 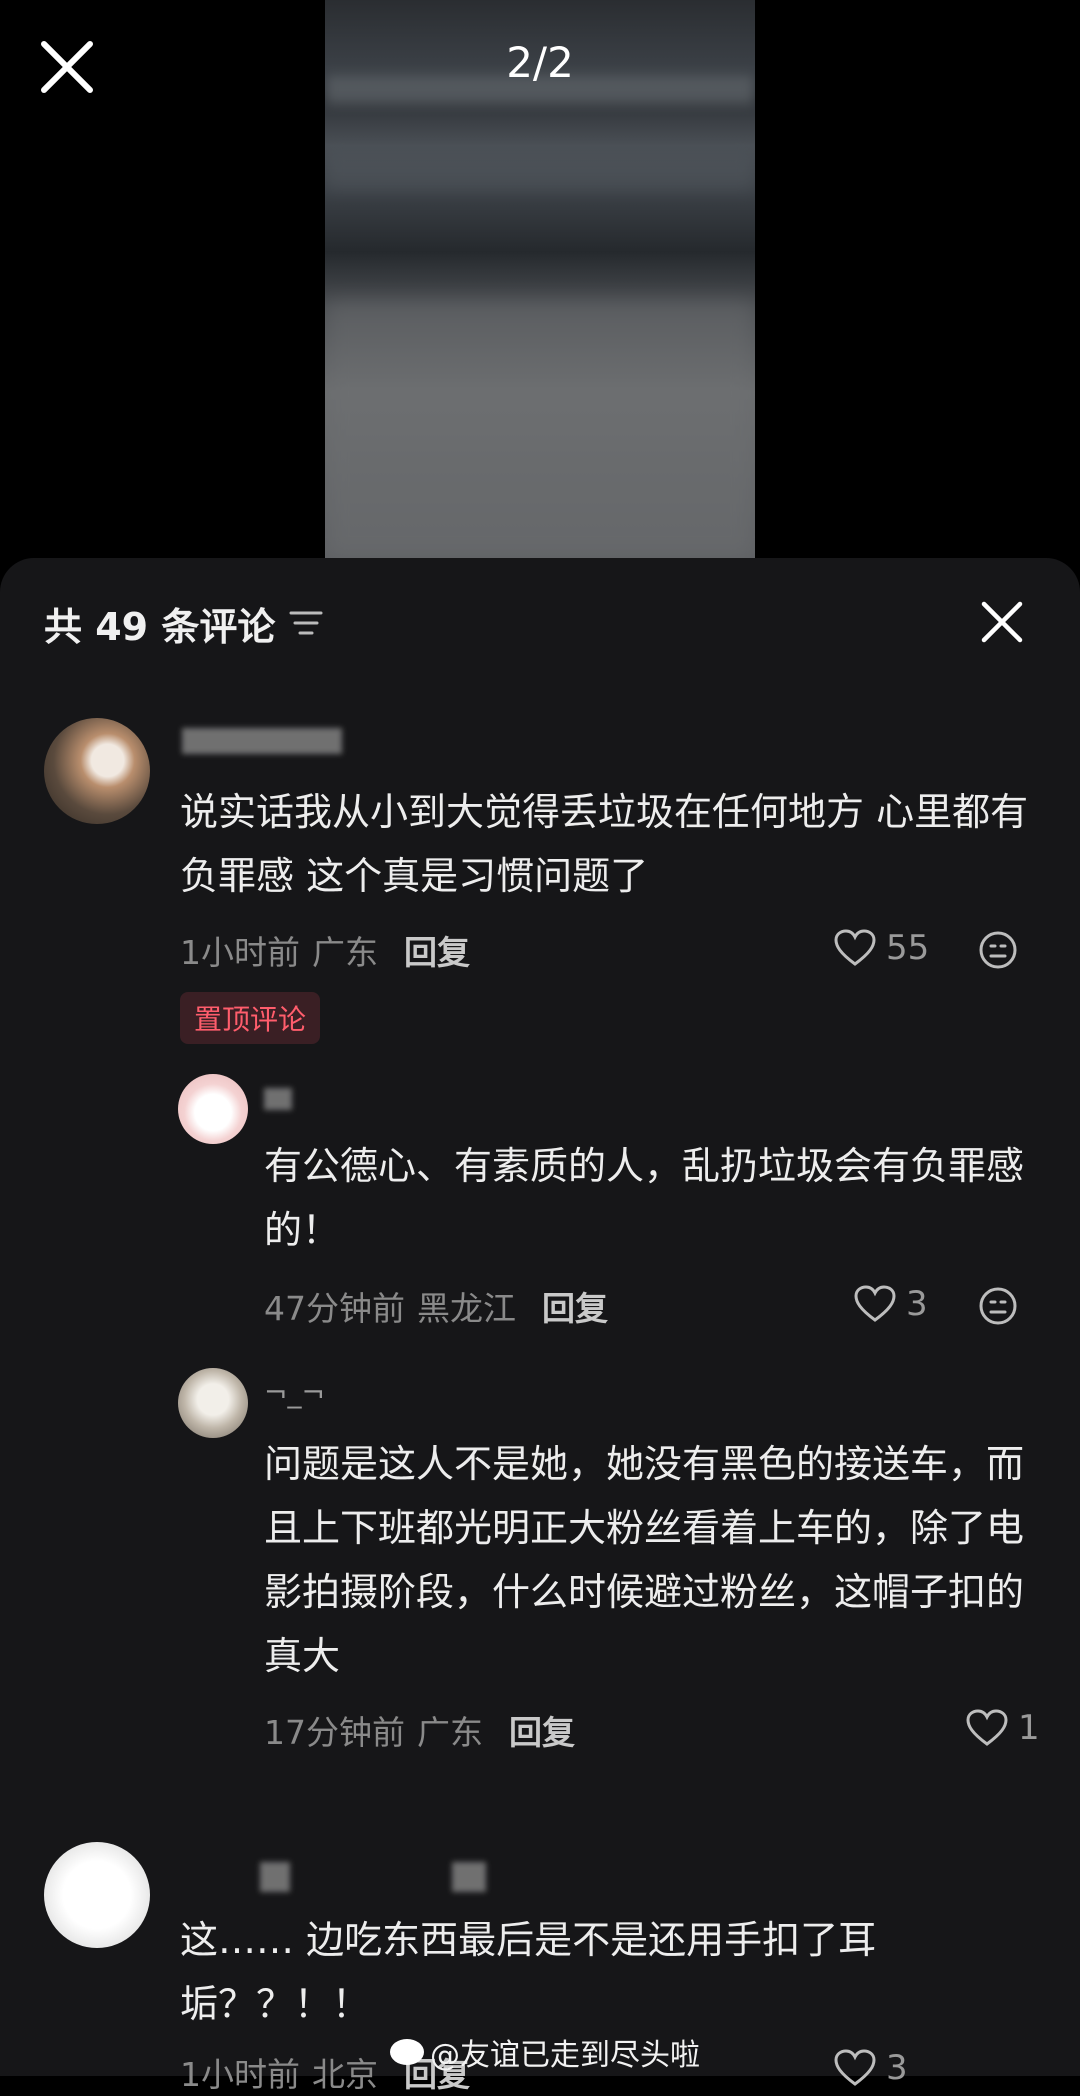 What do you see at coordinates (881, 948) in the screenshot?
I see `like-button: 55` at bounding box center [881, 948].